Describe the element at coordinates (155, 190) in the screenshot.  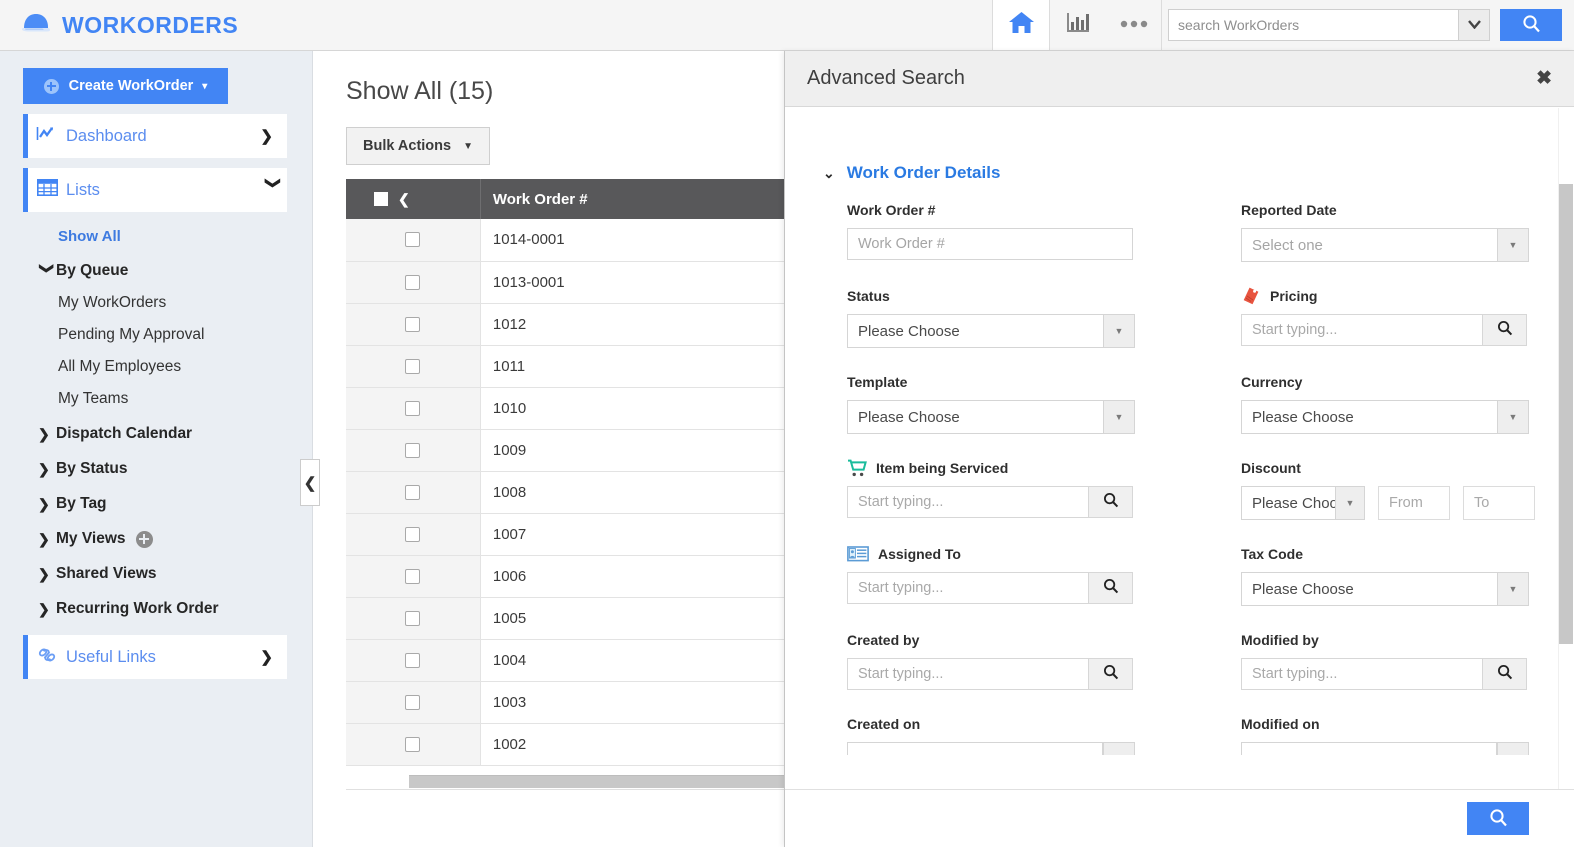
I see `sidebar-item-lists: Lists ❯` at that location.